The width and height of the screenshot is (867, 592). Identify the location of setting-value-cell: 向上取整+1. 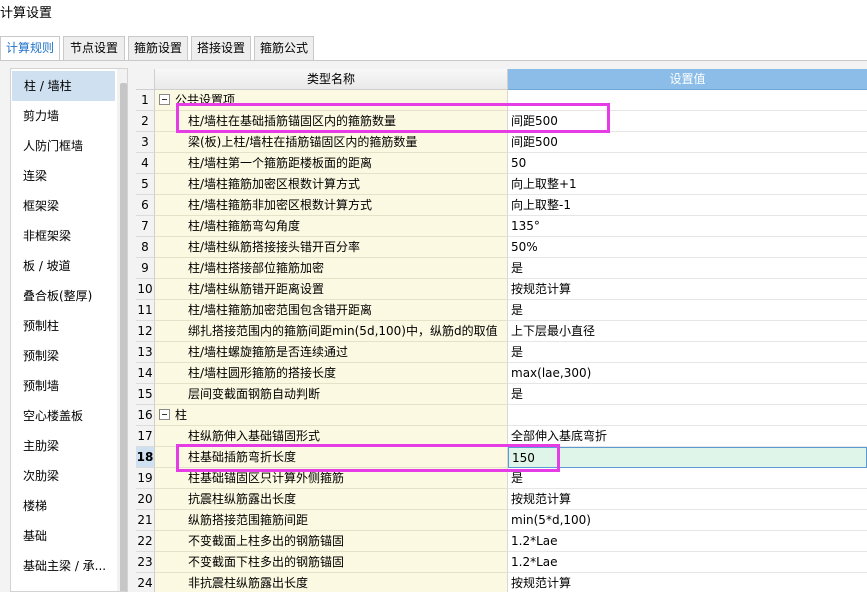
(687, 184).